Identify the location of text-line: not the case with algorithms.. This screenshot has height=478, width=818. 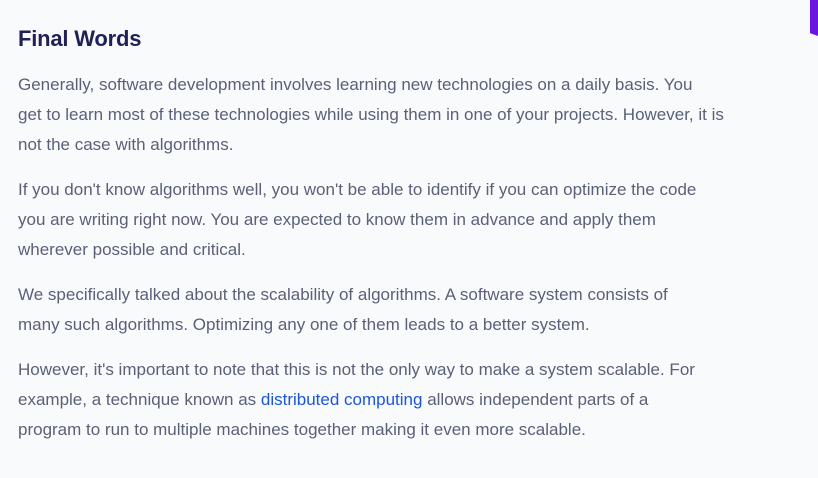
(126, 144).